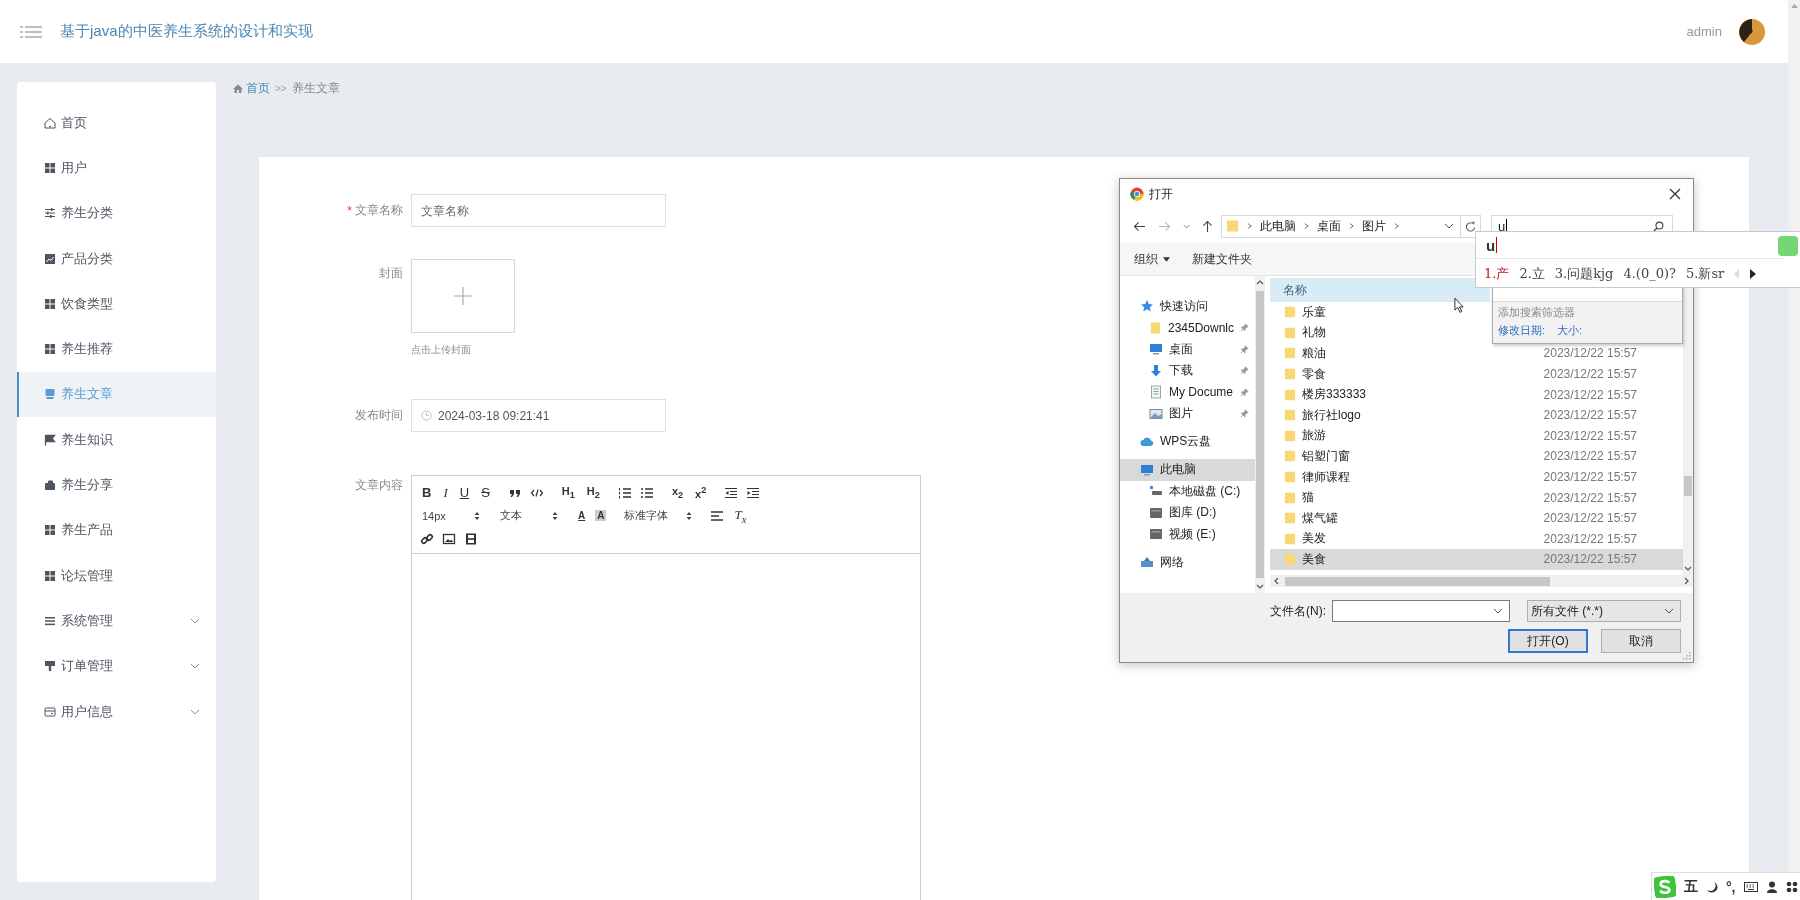 The height and width of the screenshot is (900, 1800). What do you see at coordinates (1705, 273) in the screenshot?
I see `ime-candidate: 5.新sr` at bounding box center [1705, 273].